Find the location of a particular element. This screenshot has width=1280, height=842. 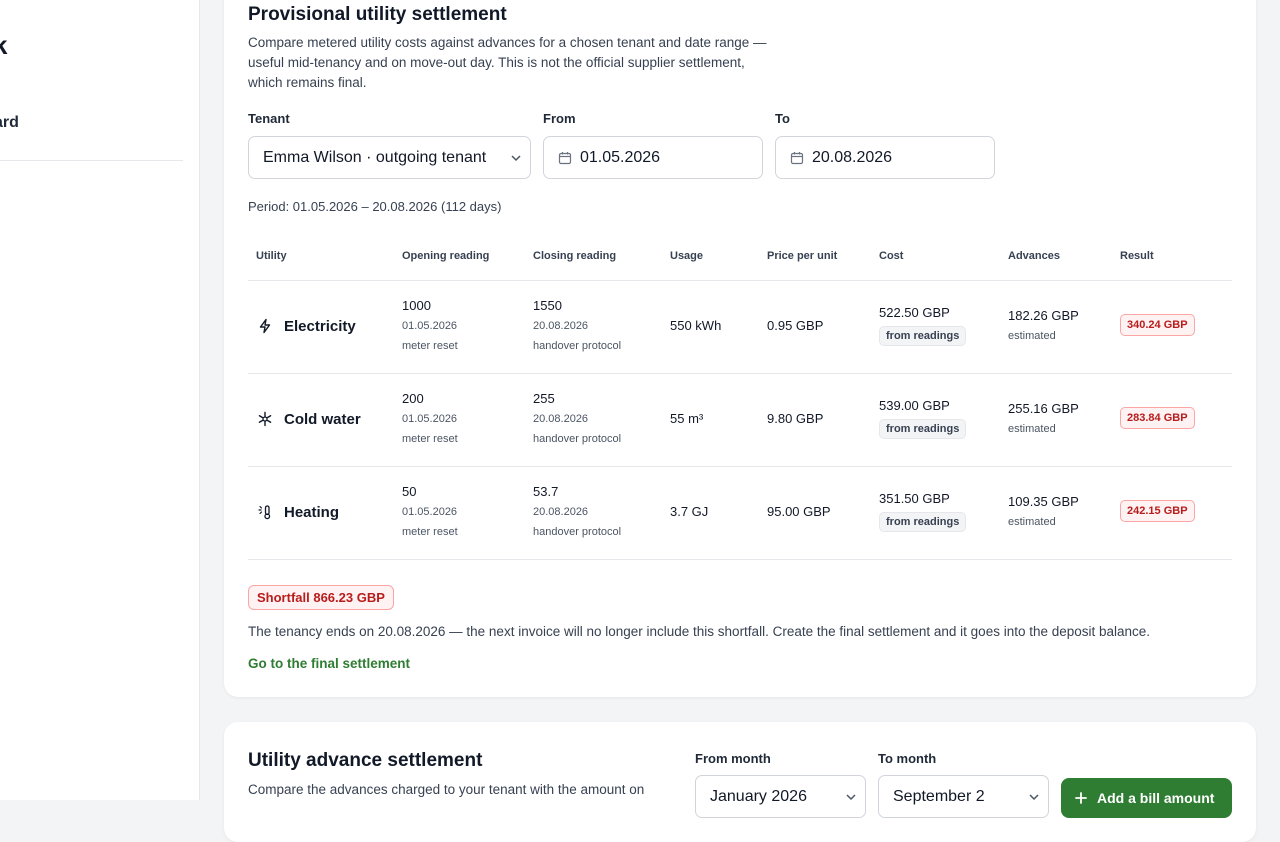

from-month-value: January 2026 is located at coordinates (758, 796).